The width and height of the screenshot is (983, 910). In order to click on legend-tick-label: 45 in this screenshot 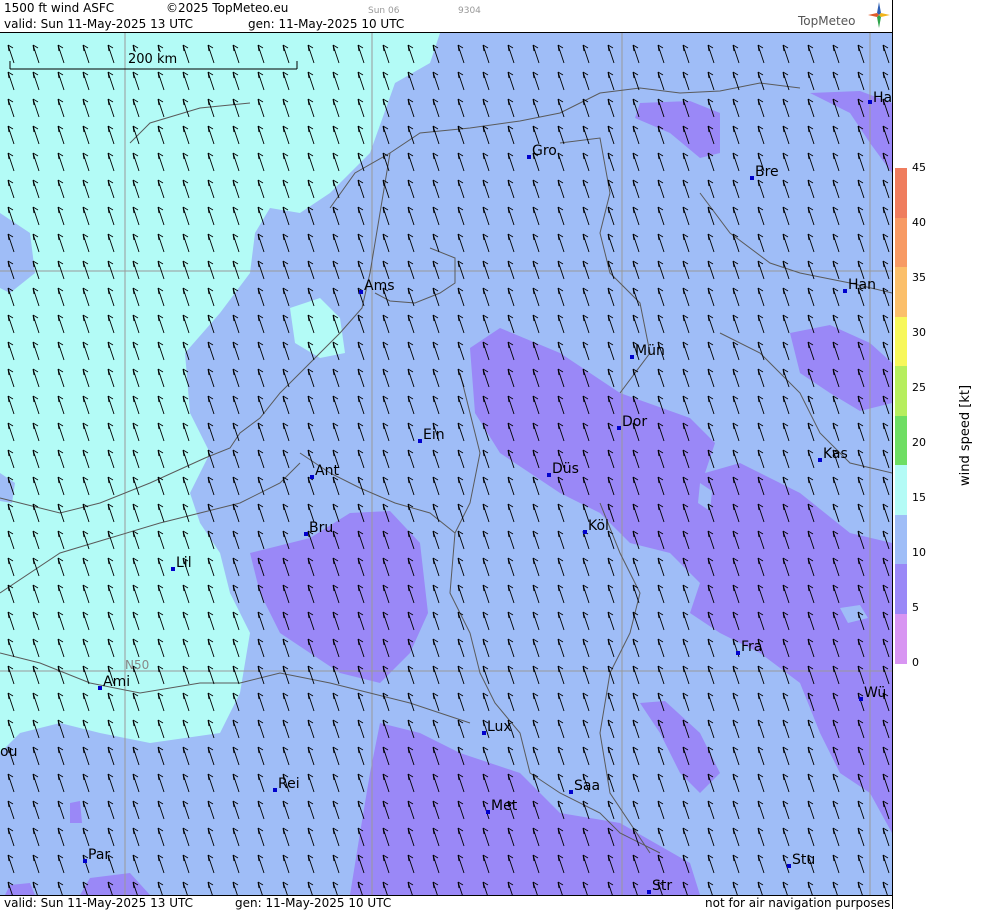, I will do `click(919, 167)`.